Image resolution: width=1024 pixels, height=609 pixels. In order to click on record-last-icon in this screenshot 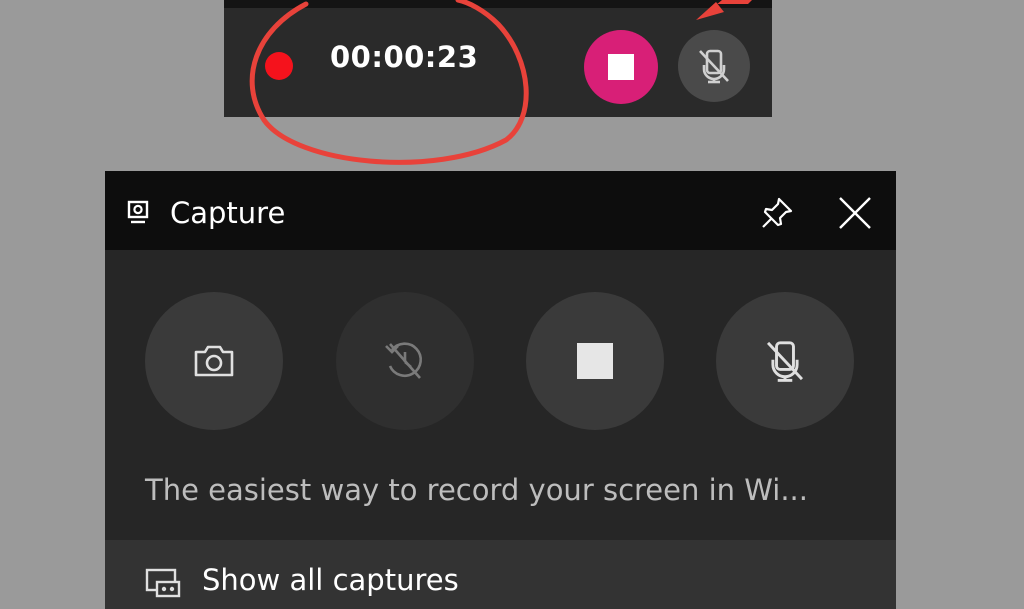, I will do `click(403, 360)`.